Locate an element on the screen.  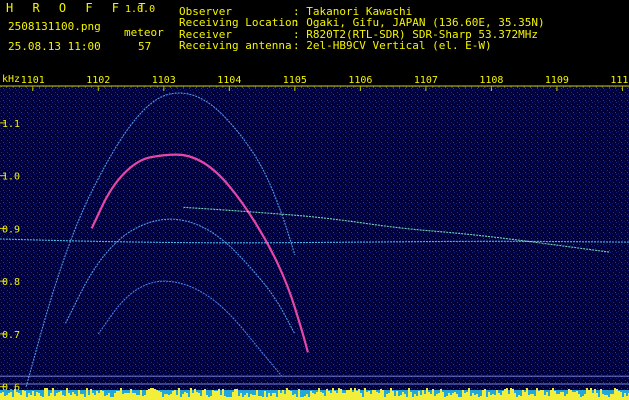
x-tick-label: 1101 is located at coordinates (33, 80).